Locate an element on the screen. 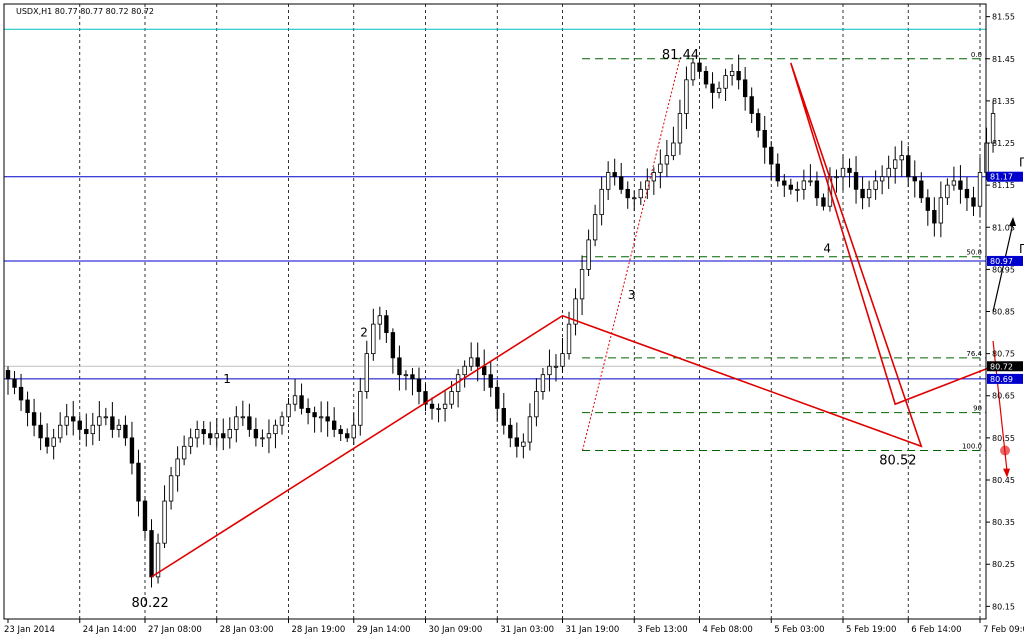 The height and width of the screenshot is (641, 1024). y-tick-label: 81.25 is located at coordinates (1003, 143).